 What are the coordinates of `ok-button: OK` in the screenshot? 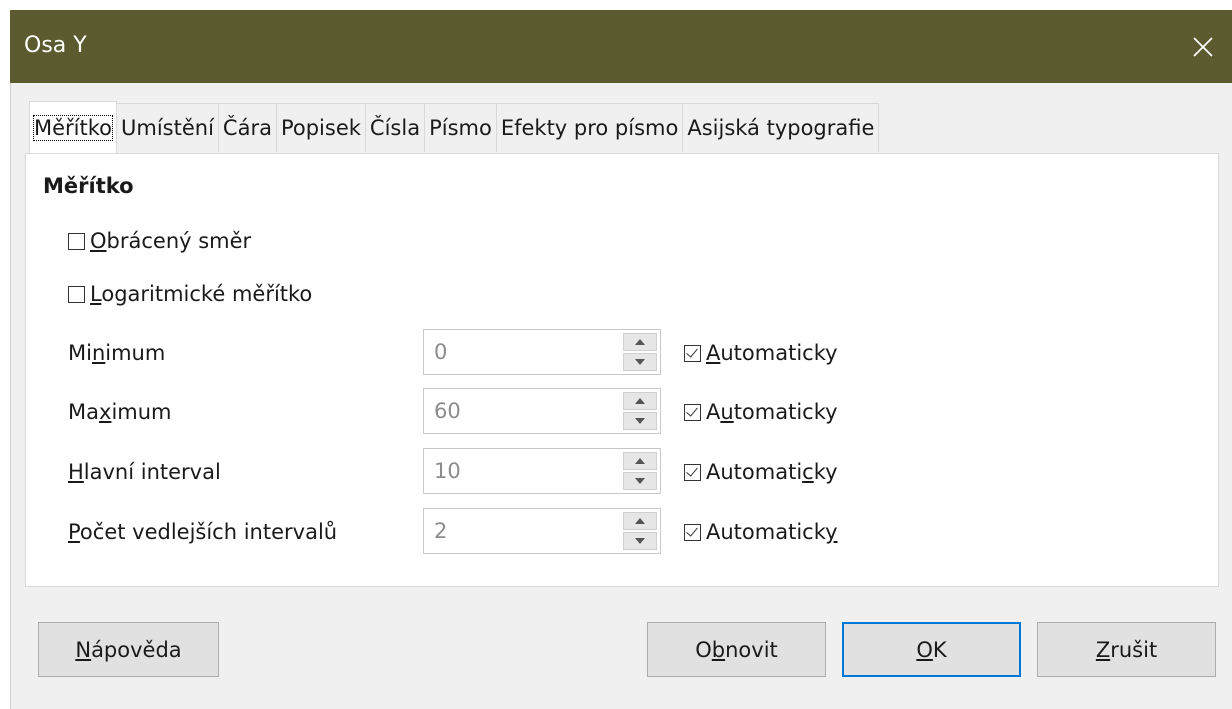 It's located at (931, 649).